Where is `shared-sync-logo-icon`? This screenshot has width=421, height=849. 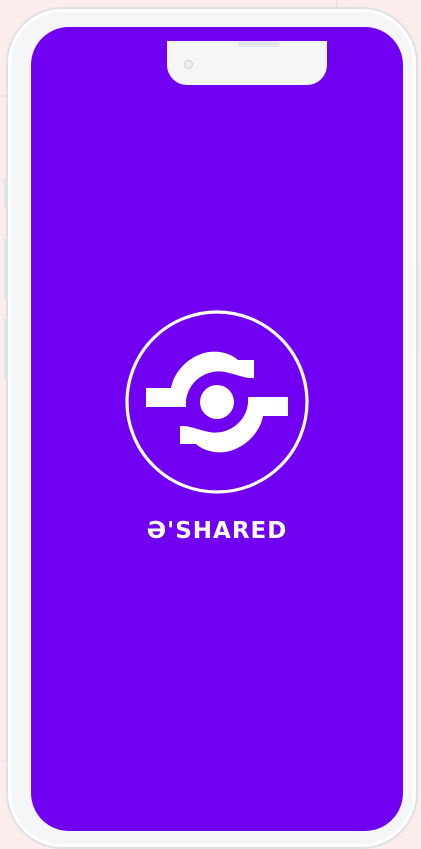 shared-sync-logo-icon is located at coordinates (217, 402).